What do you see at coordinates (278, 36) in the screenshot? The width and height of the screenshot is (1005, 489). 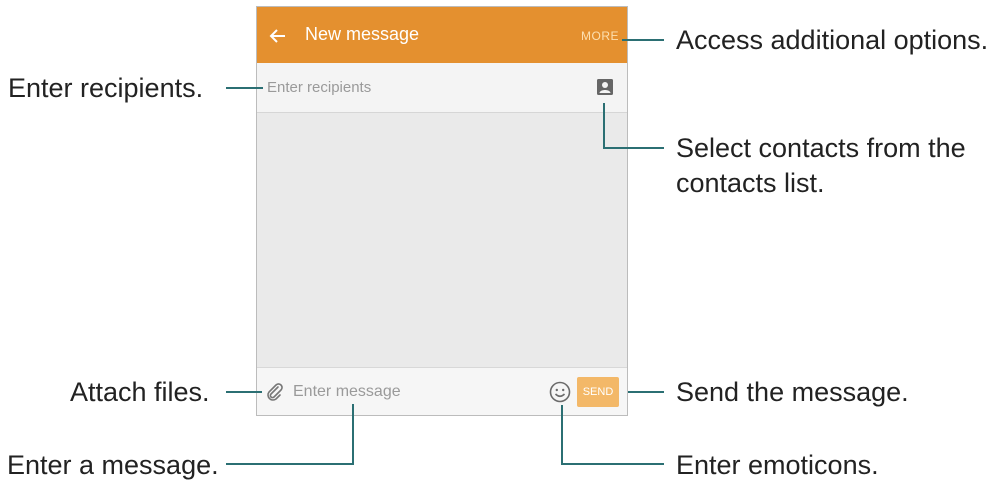 I see `arrow-left-icon` at bounding box center [278, 36].